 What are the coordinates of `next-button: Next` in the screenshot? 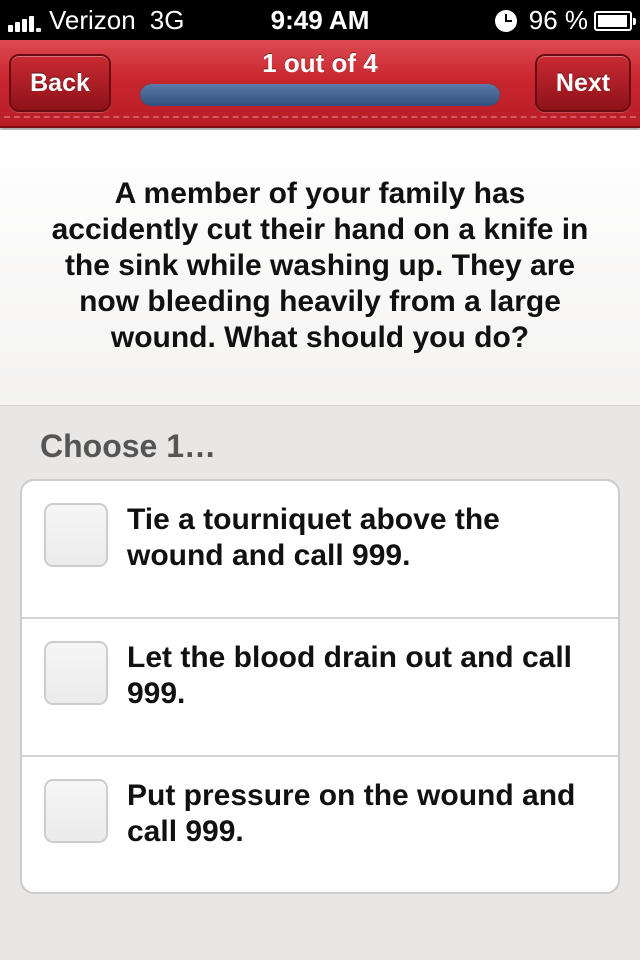 It's located at (583, 83).